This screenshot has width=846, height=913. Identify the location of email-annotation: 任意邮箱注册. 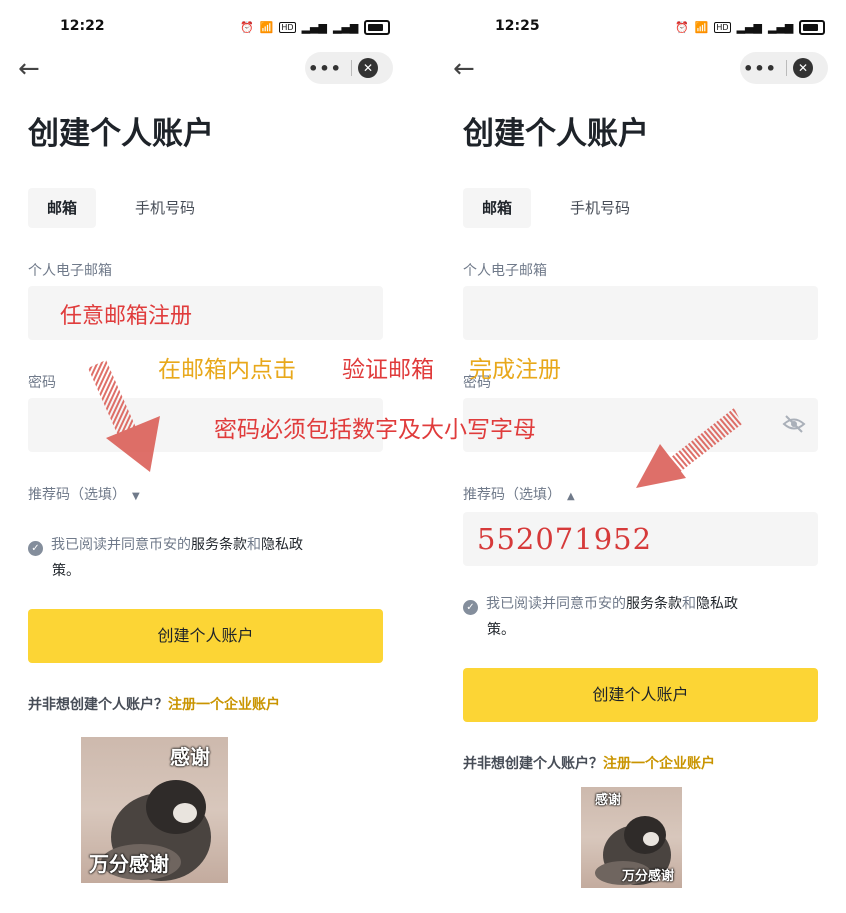
(126, 316).